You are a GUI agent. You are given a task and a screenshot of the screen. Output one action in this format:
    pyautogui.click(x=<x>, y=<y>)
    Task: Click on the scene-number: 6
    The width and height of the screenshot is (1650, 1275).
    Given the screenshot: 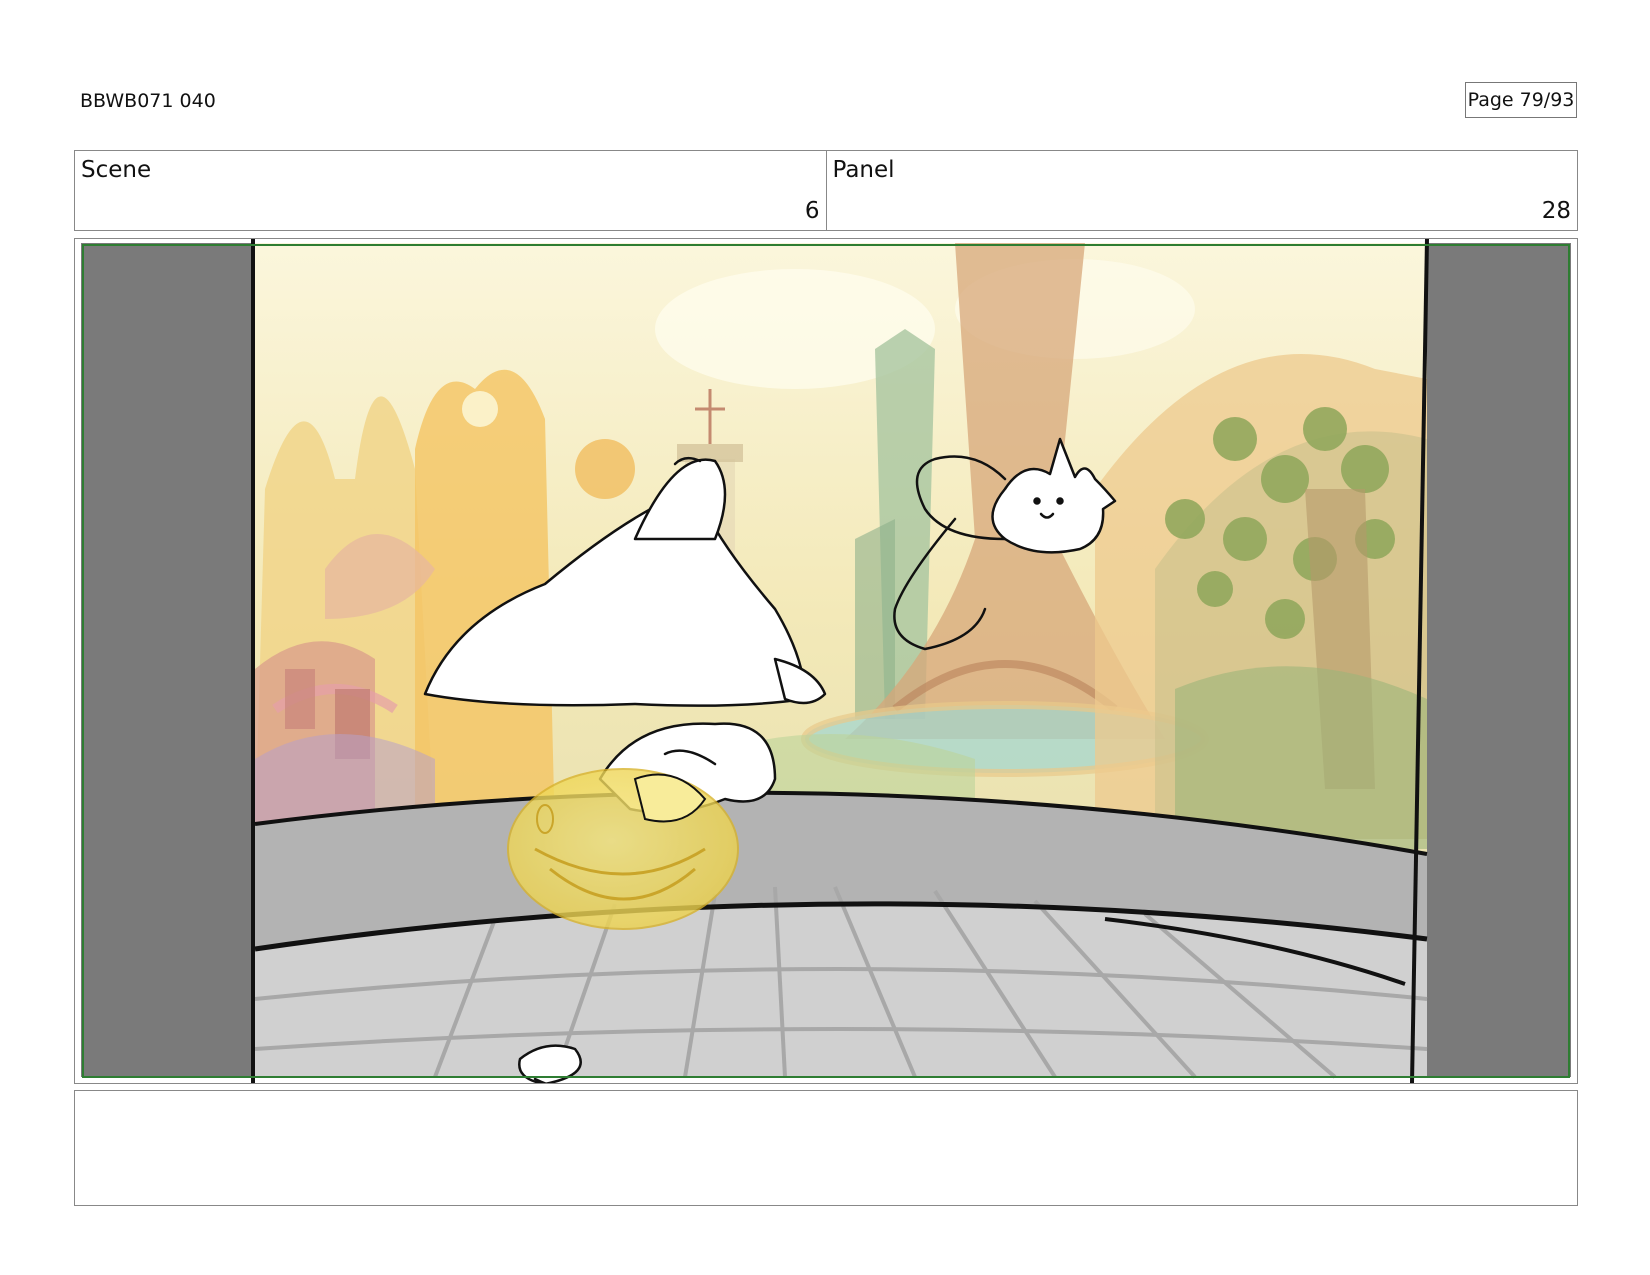 What is the action you would take?
    pyautogui.click(x=812, y=211)
    